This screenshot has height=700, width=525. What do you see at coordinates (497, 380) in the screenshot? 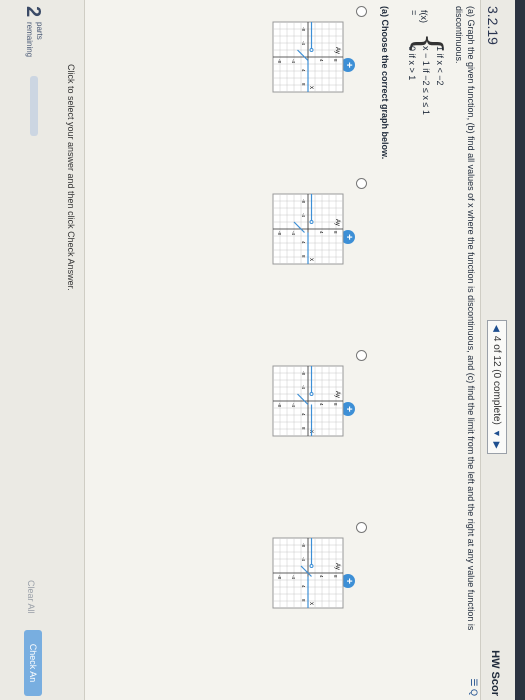
I see `pager-label: 4 of 12 (0 complete)` at bounding box center [497, 380].